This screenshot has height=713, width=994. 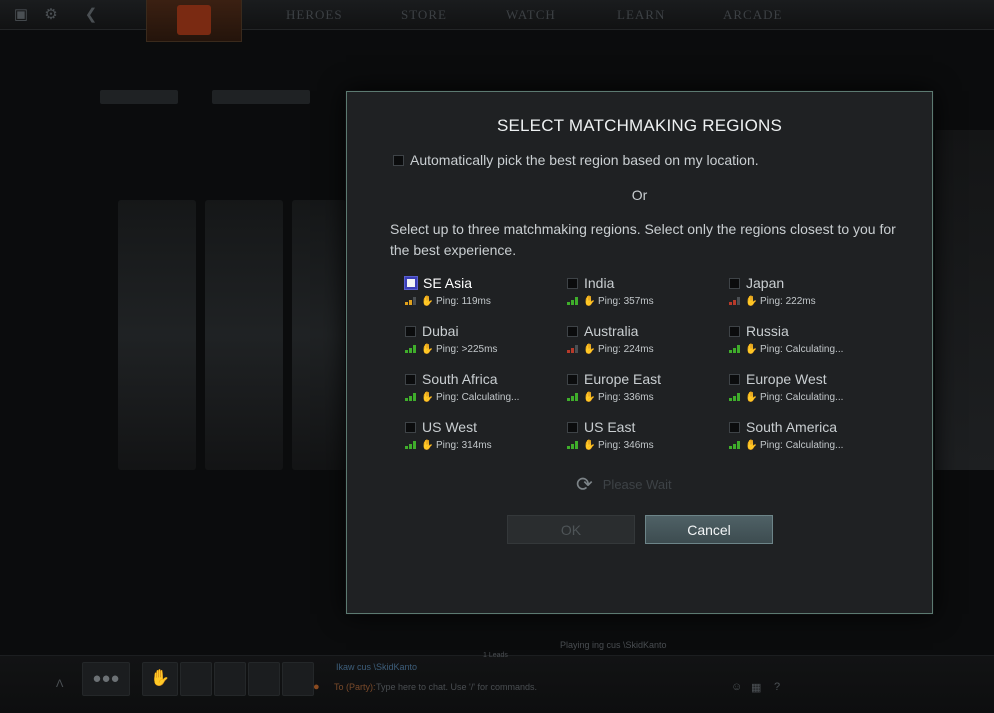 I want to click on region-dubai: Dubai ✋ Ping: >225ms, so click(x=480, y=342).